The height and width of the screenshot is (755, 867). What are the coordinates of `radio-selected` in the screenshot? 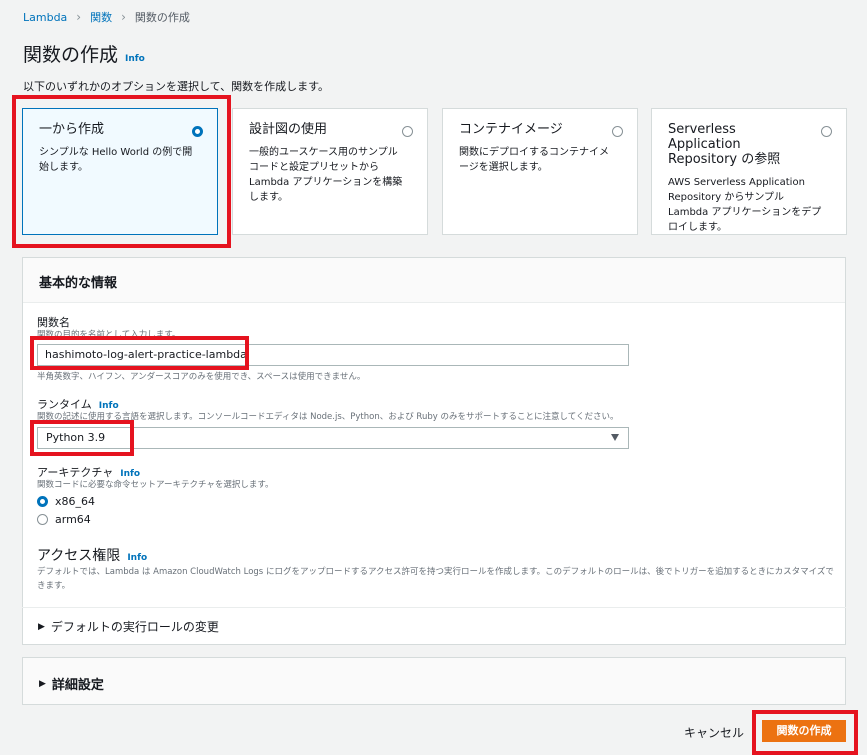 It's located at (42, 501).